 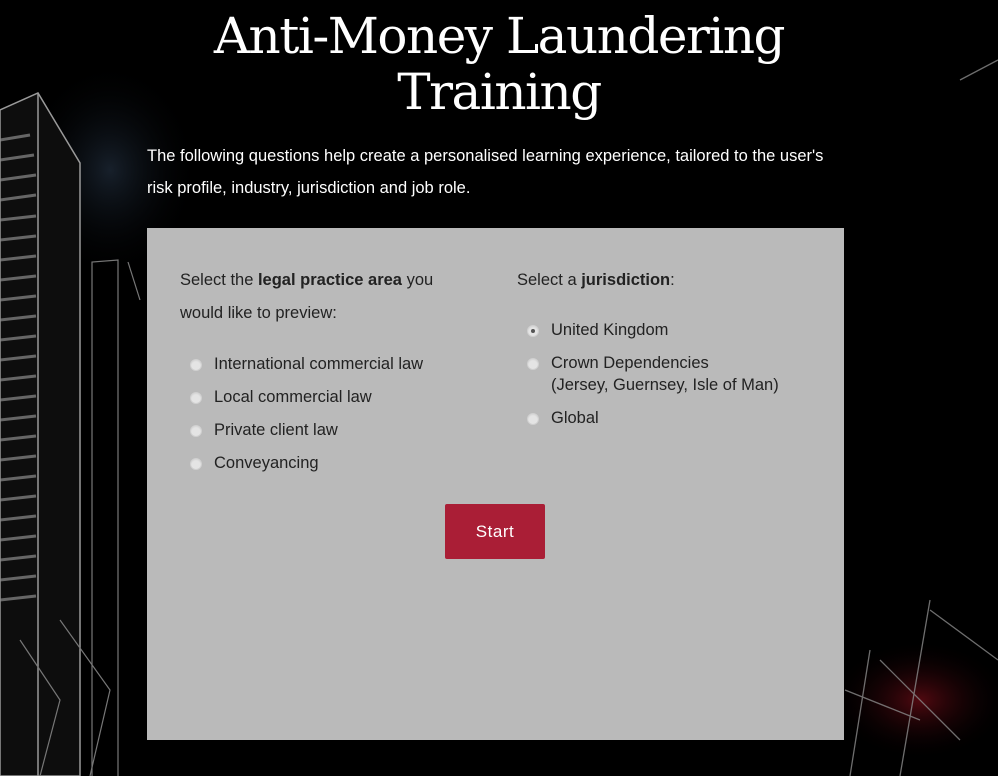 I want to click on title-line-2: Training, so click(x=499, y=92).